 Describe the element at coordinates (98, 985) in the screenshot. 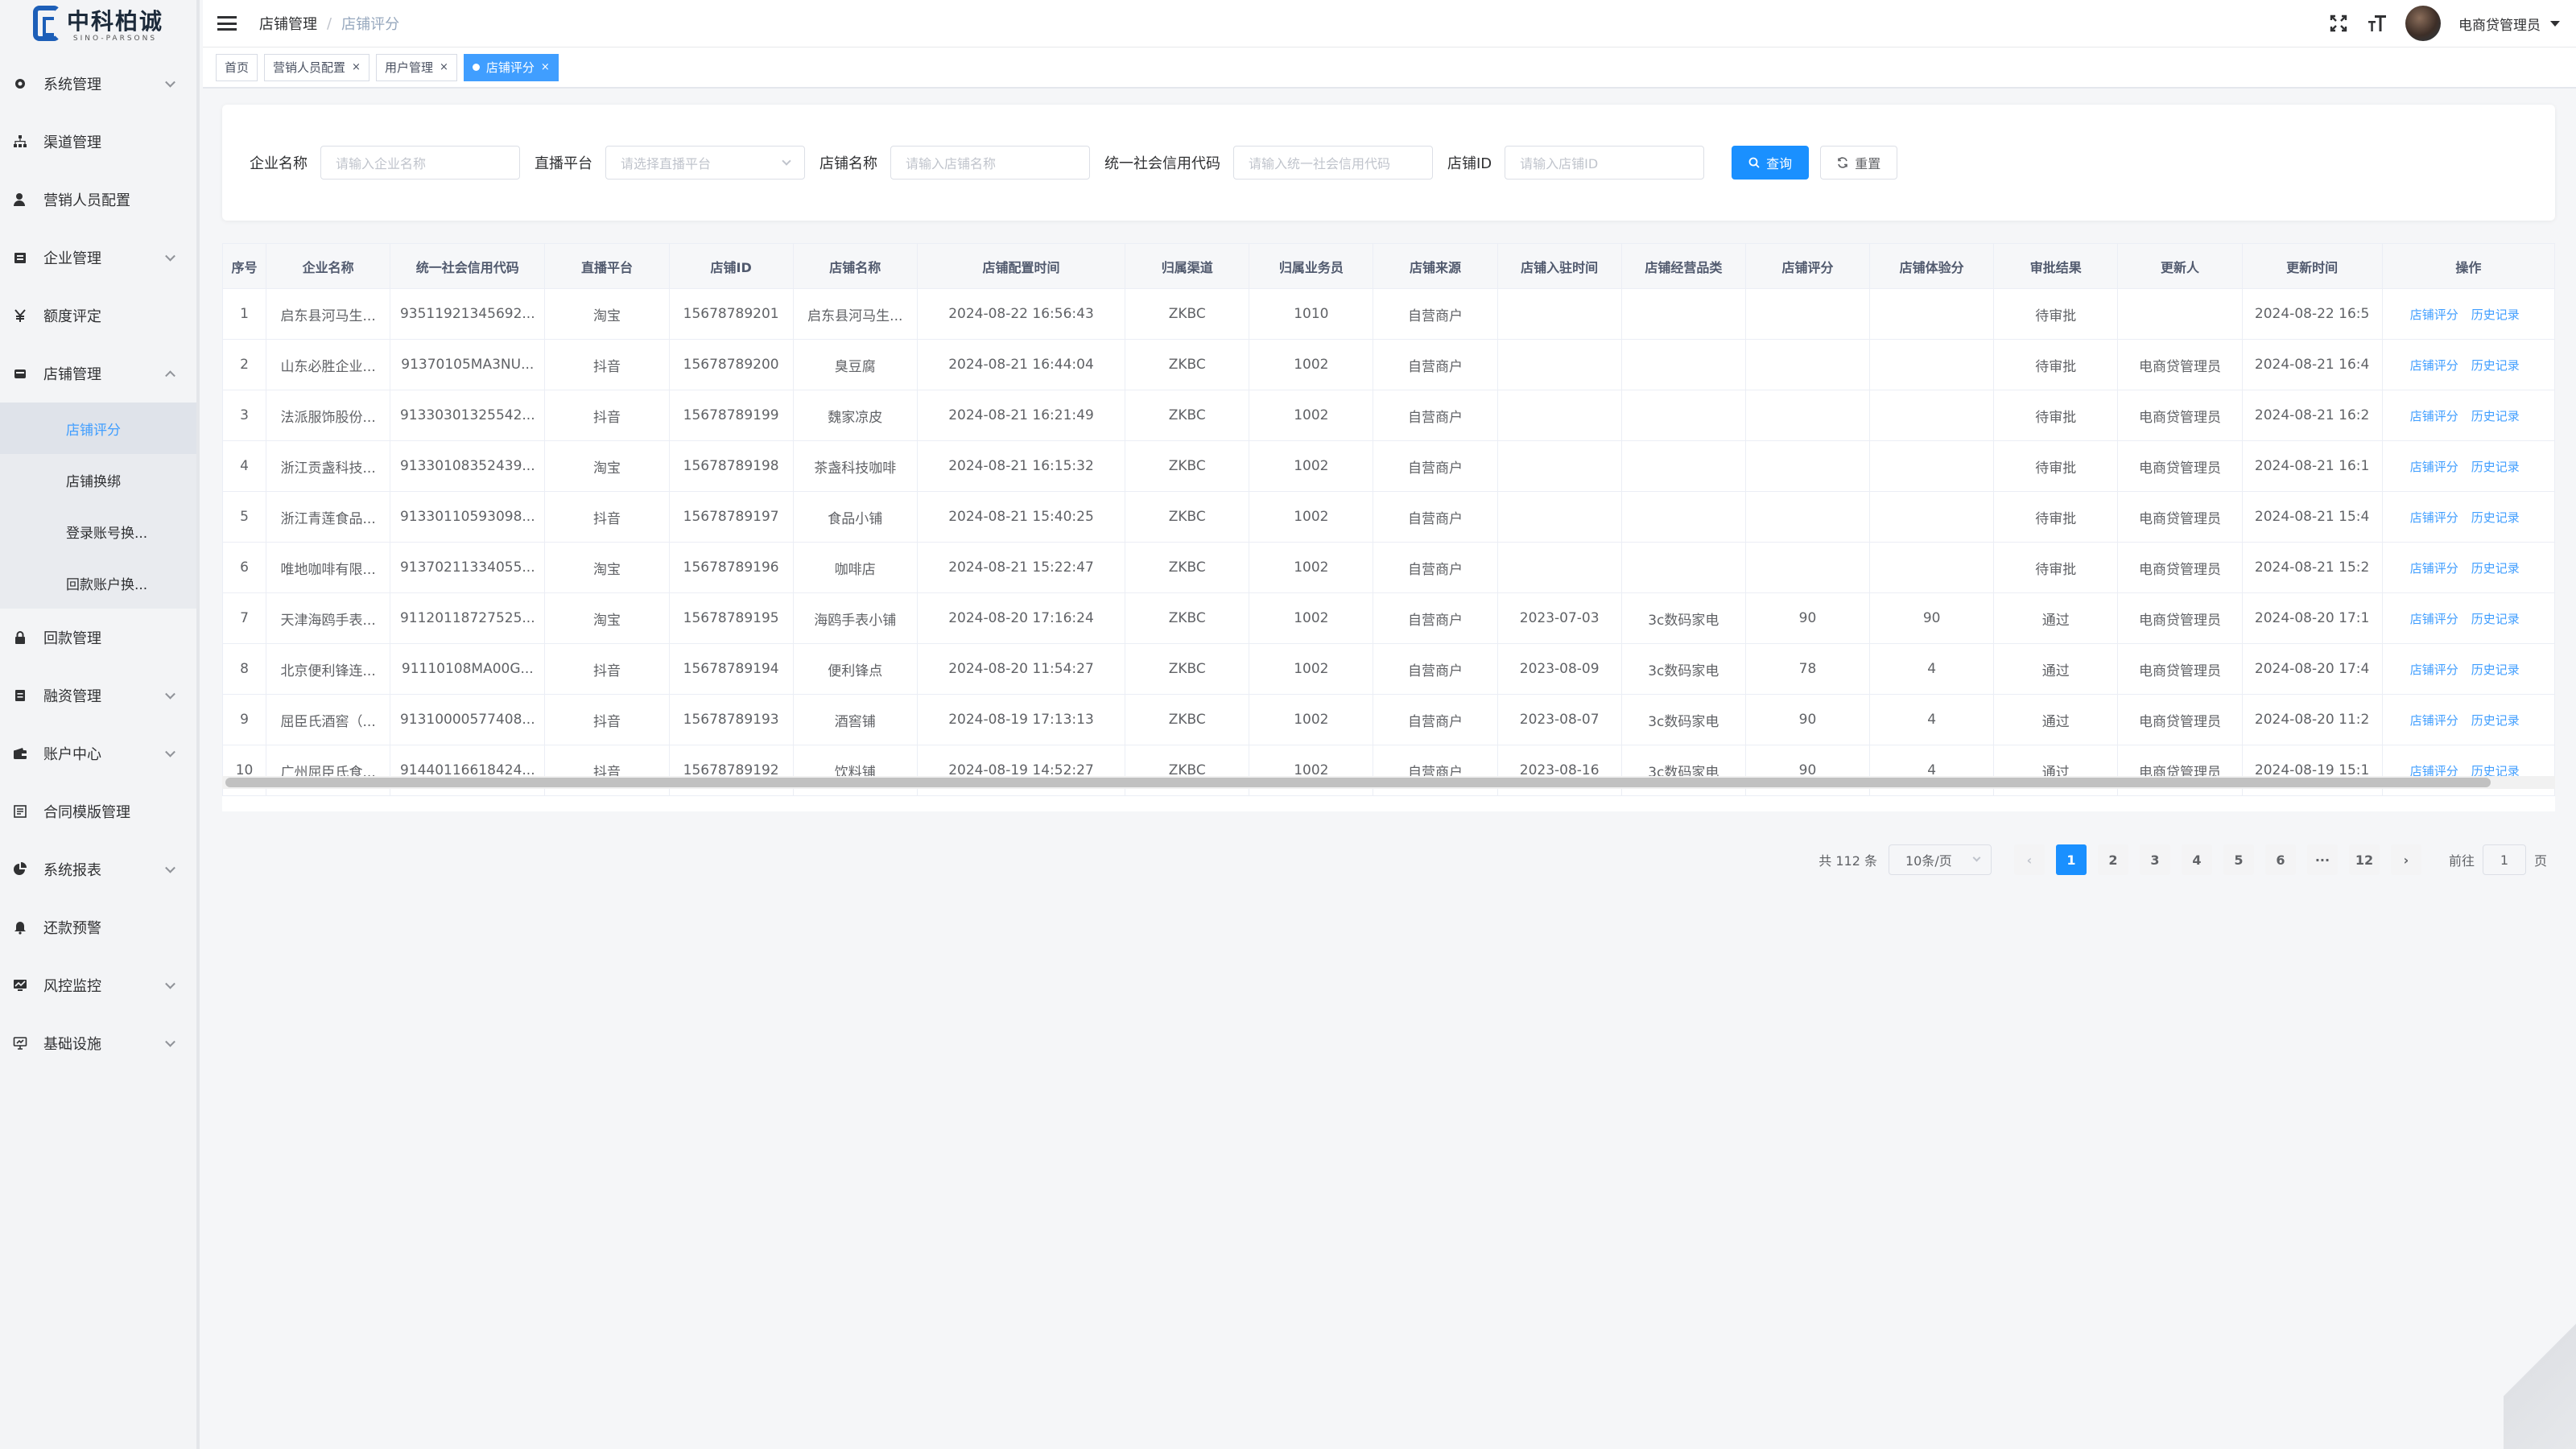

I see `sidebar-item: 风控监控` at that location.